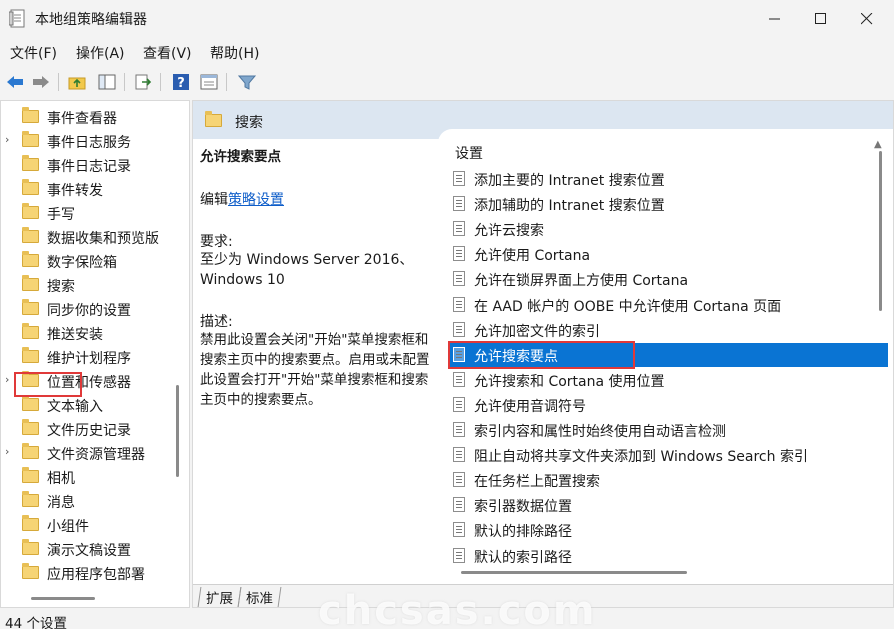 The width and height of the screenshot is (894, 629). Describe the element at coordinates (90, 117) in the screenshot. I see `tree-item: 事件查看器` at that location.